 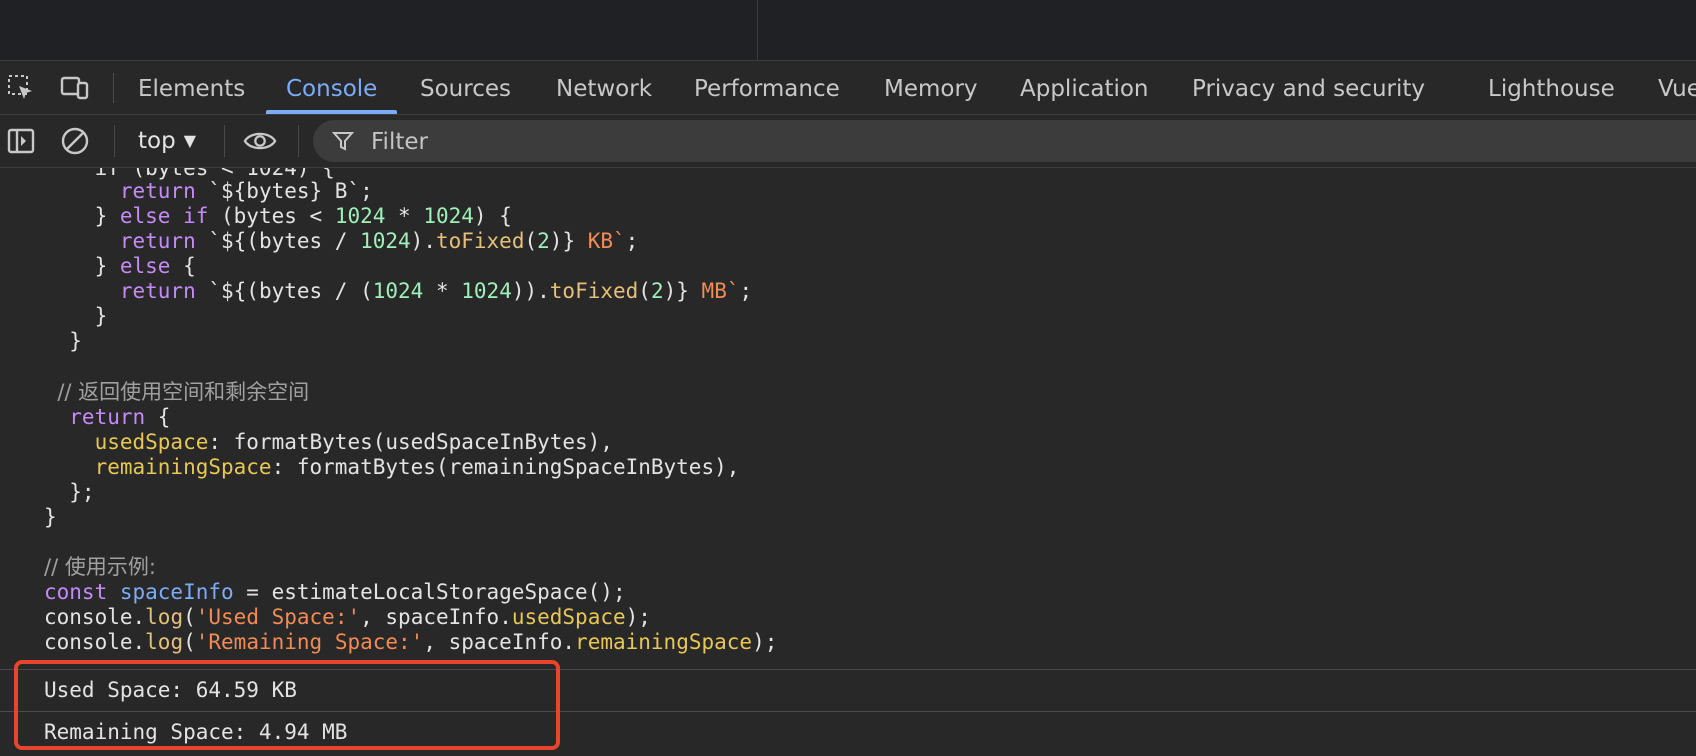 I want to click on console-output-remaining-space: Remaining Space: 4.94 MB, so click(x=196, y=732).